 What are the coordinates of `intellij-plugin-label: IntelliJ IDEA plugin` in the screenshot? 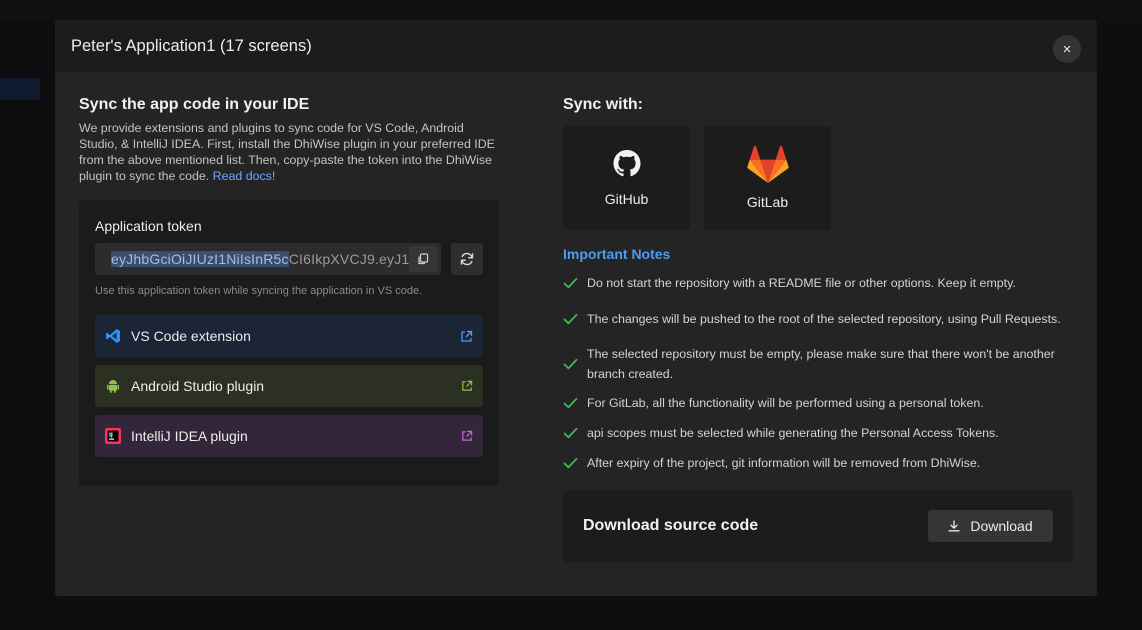 It's located at (189, 436).